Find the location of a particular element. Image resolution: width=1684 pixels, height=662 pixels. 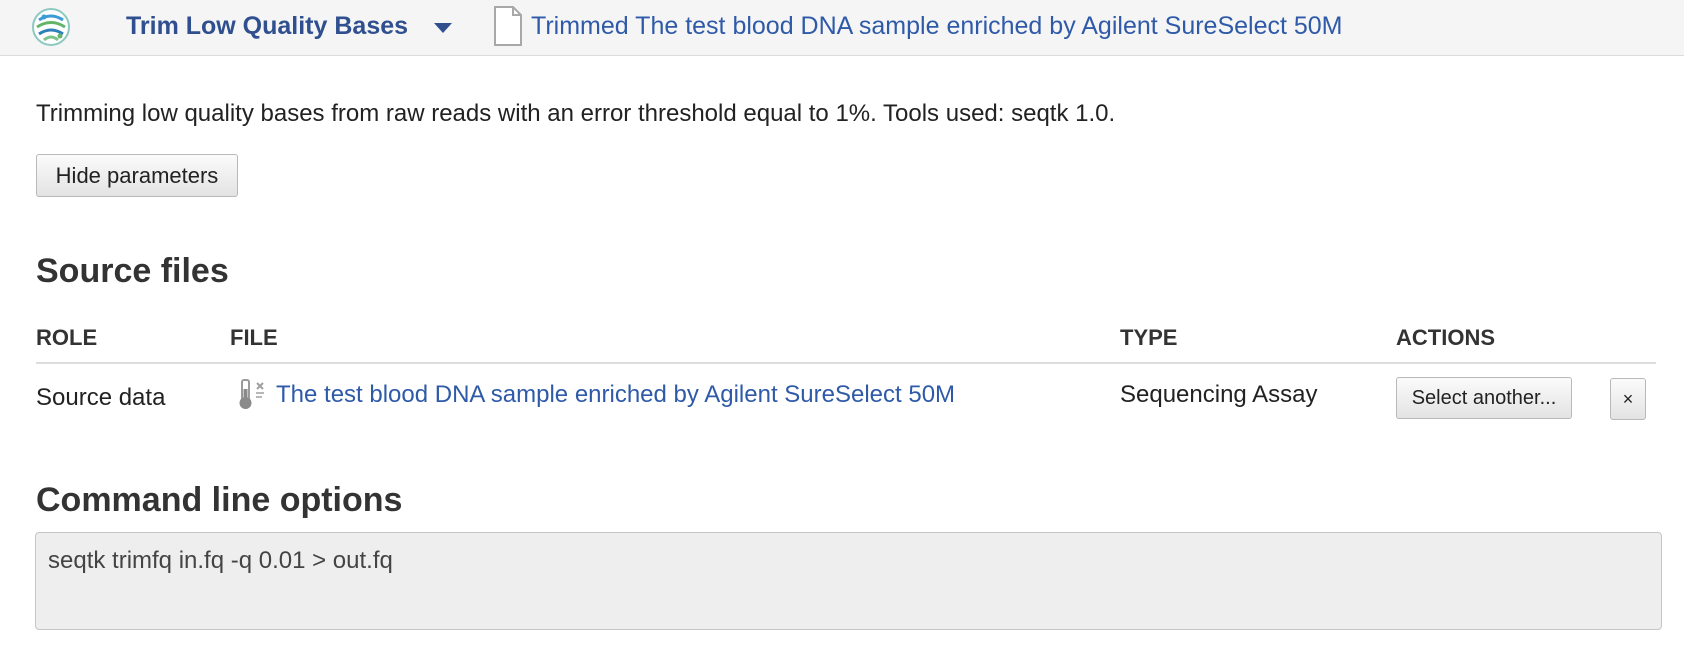

column-header-actions: ACTIONS is located at coordinates (1445, 337).